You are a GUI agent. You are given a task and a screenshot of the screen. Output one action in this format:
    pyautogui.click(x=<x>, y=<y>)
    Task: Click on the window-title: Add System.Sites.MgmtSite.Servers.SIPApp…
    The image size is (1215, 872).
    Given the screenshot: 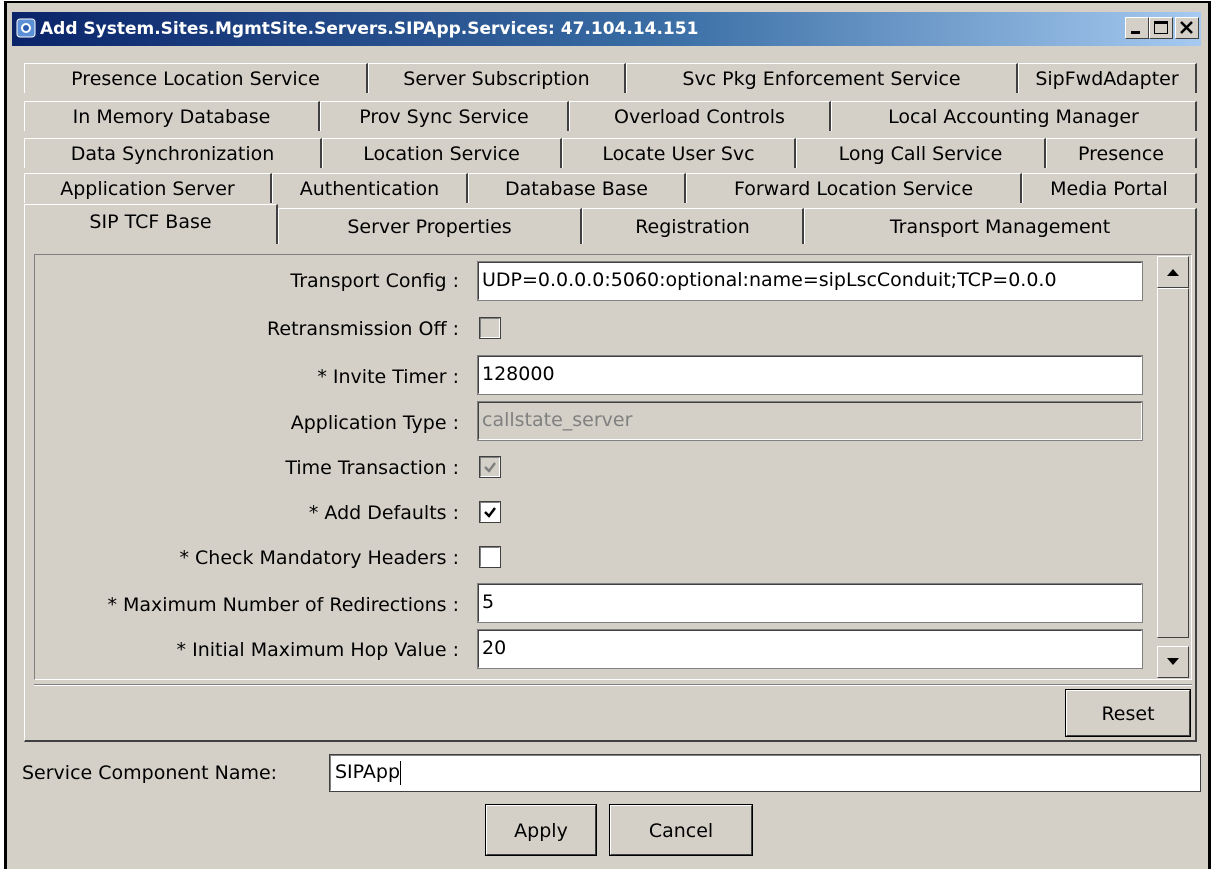 What is the action you would take?
    pyautogui.click(x=369, y=29)
    